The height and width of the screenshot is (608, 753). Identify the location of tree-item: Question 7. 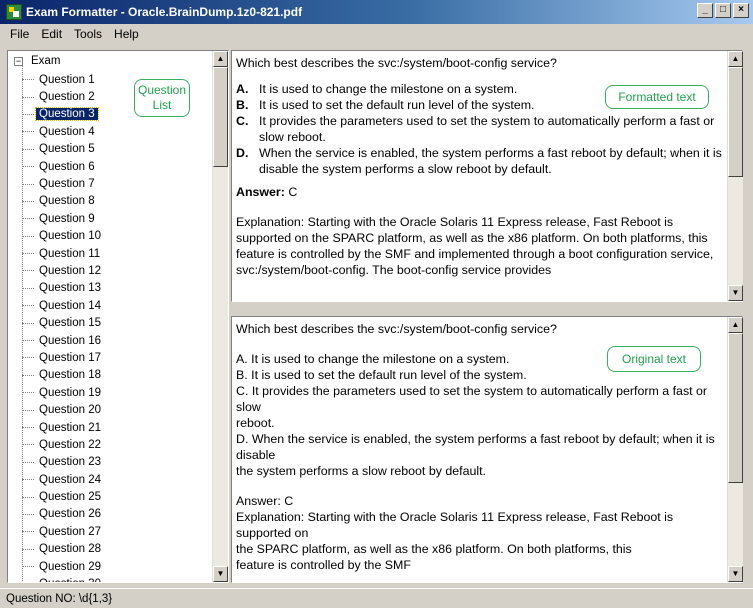
(117, 183).